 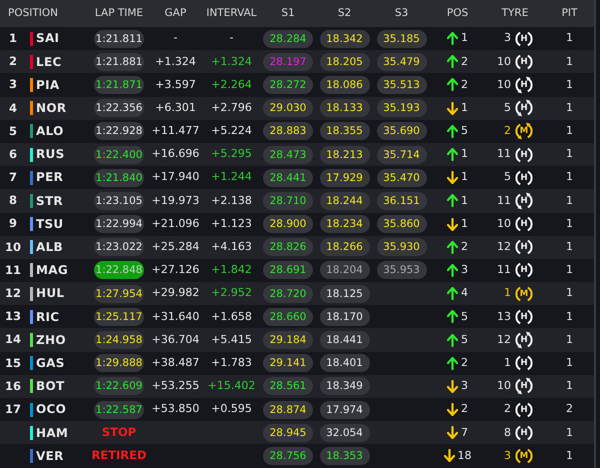 What do you see at coordinates (231, 61) in the screenshot?
I see `interval-value: +1.324` at bounding box center [231, 61].